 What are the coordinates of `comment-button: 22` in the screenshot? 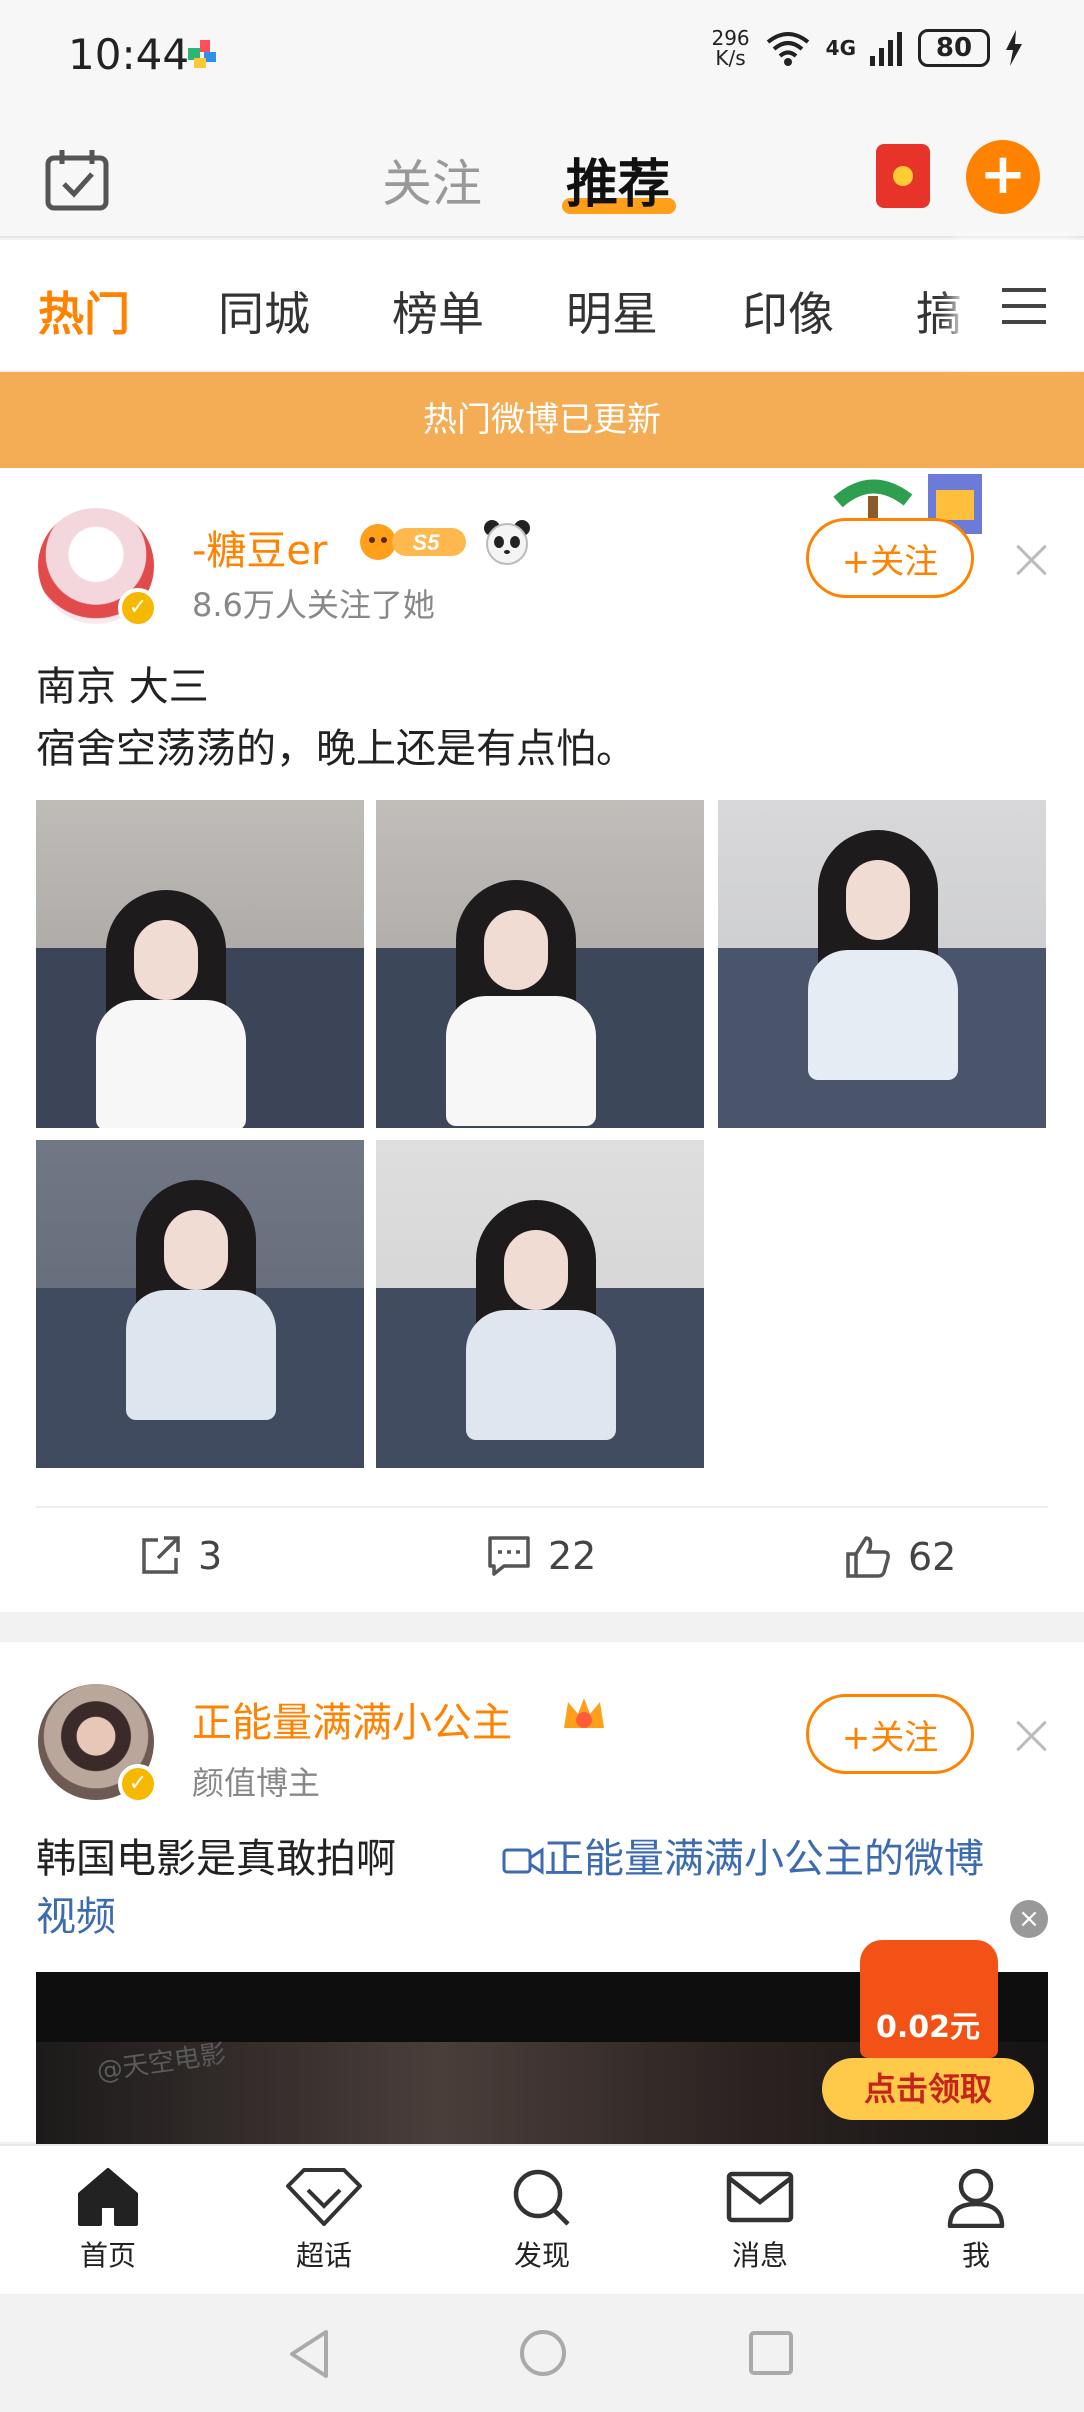 It's located at (541, 1556).